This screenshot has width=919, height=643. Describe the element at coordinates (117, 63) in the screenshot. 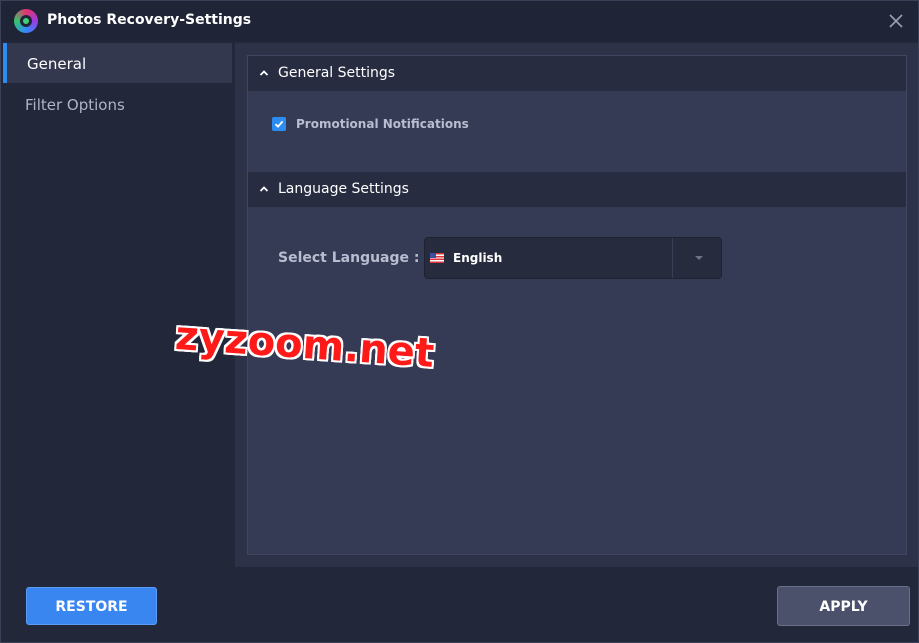

I see `sidebar-item-general: General` at that location.